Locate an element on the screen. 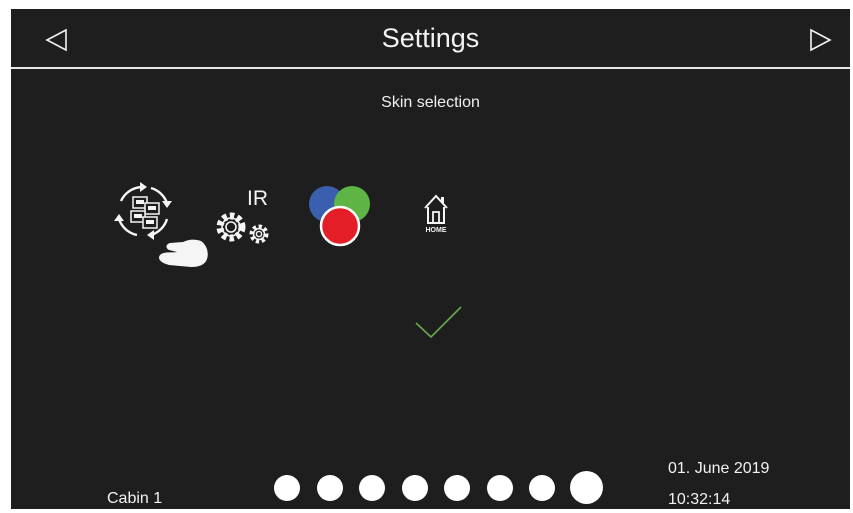  skin-ir-button: IR is located at coordinates (247, 215).